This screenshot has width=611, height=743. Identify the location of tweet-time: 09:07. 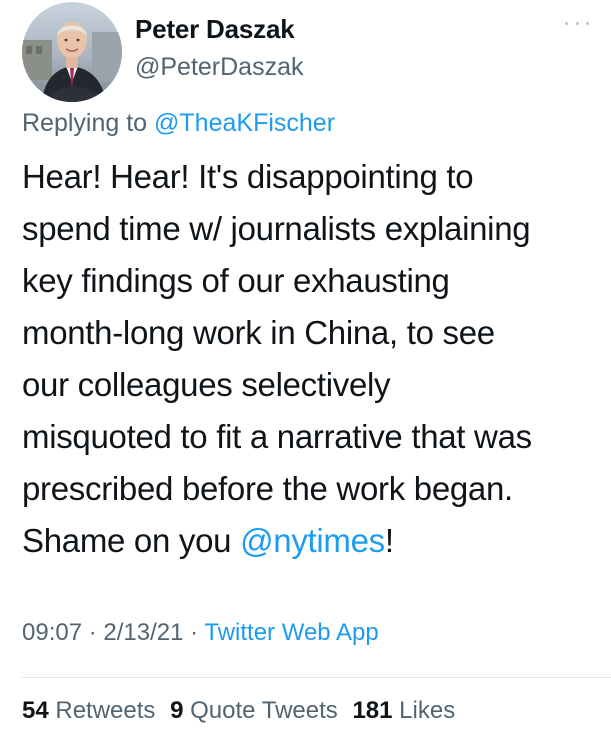
(52, 632).